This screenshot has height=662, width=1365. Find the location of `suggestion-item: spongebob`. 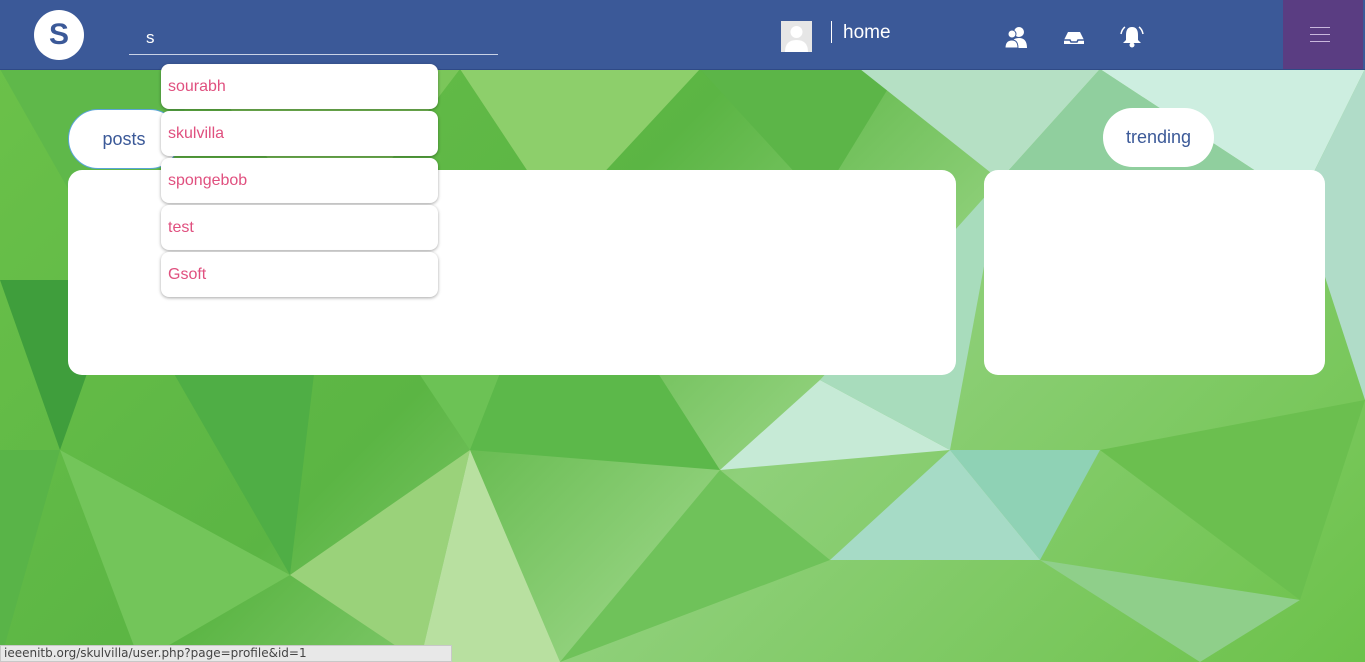

suggestion-item: spongebob is located at coordinates (299, 180).